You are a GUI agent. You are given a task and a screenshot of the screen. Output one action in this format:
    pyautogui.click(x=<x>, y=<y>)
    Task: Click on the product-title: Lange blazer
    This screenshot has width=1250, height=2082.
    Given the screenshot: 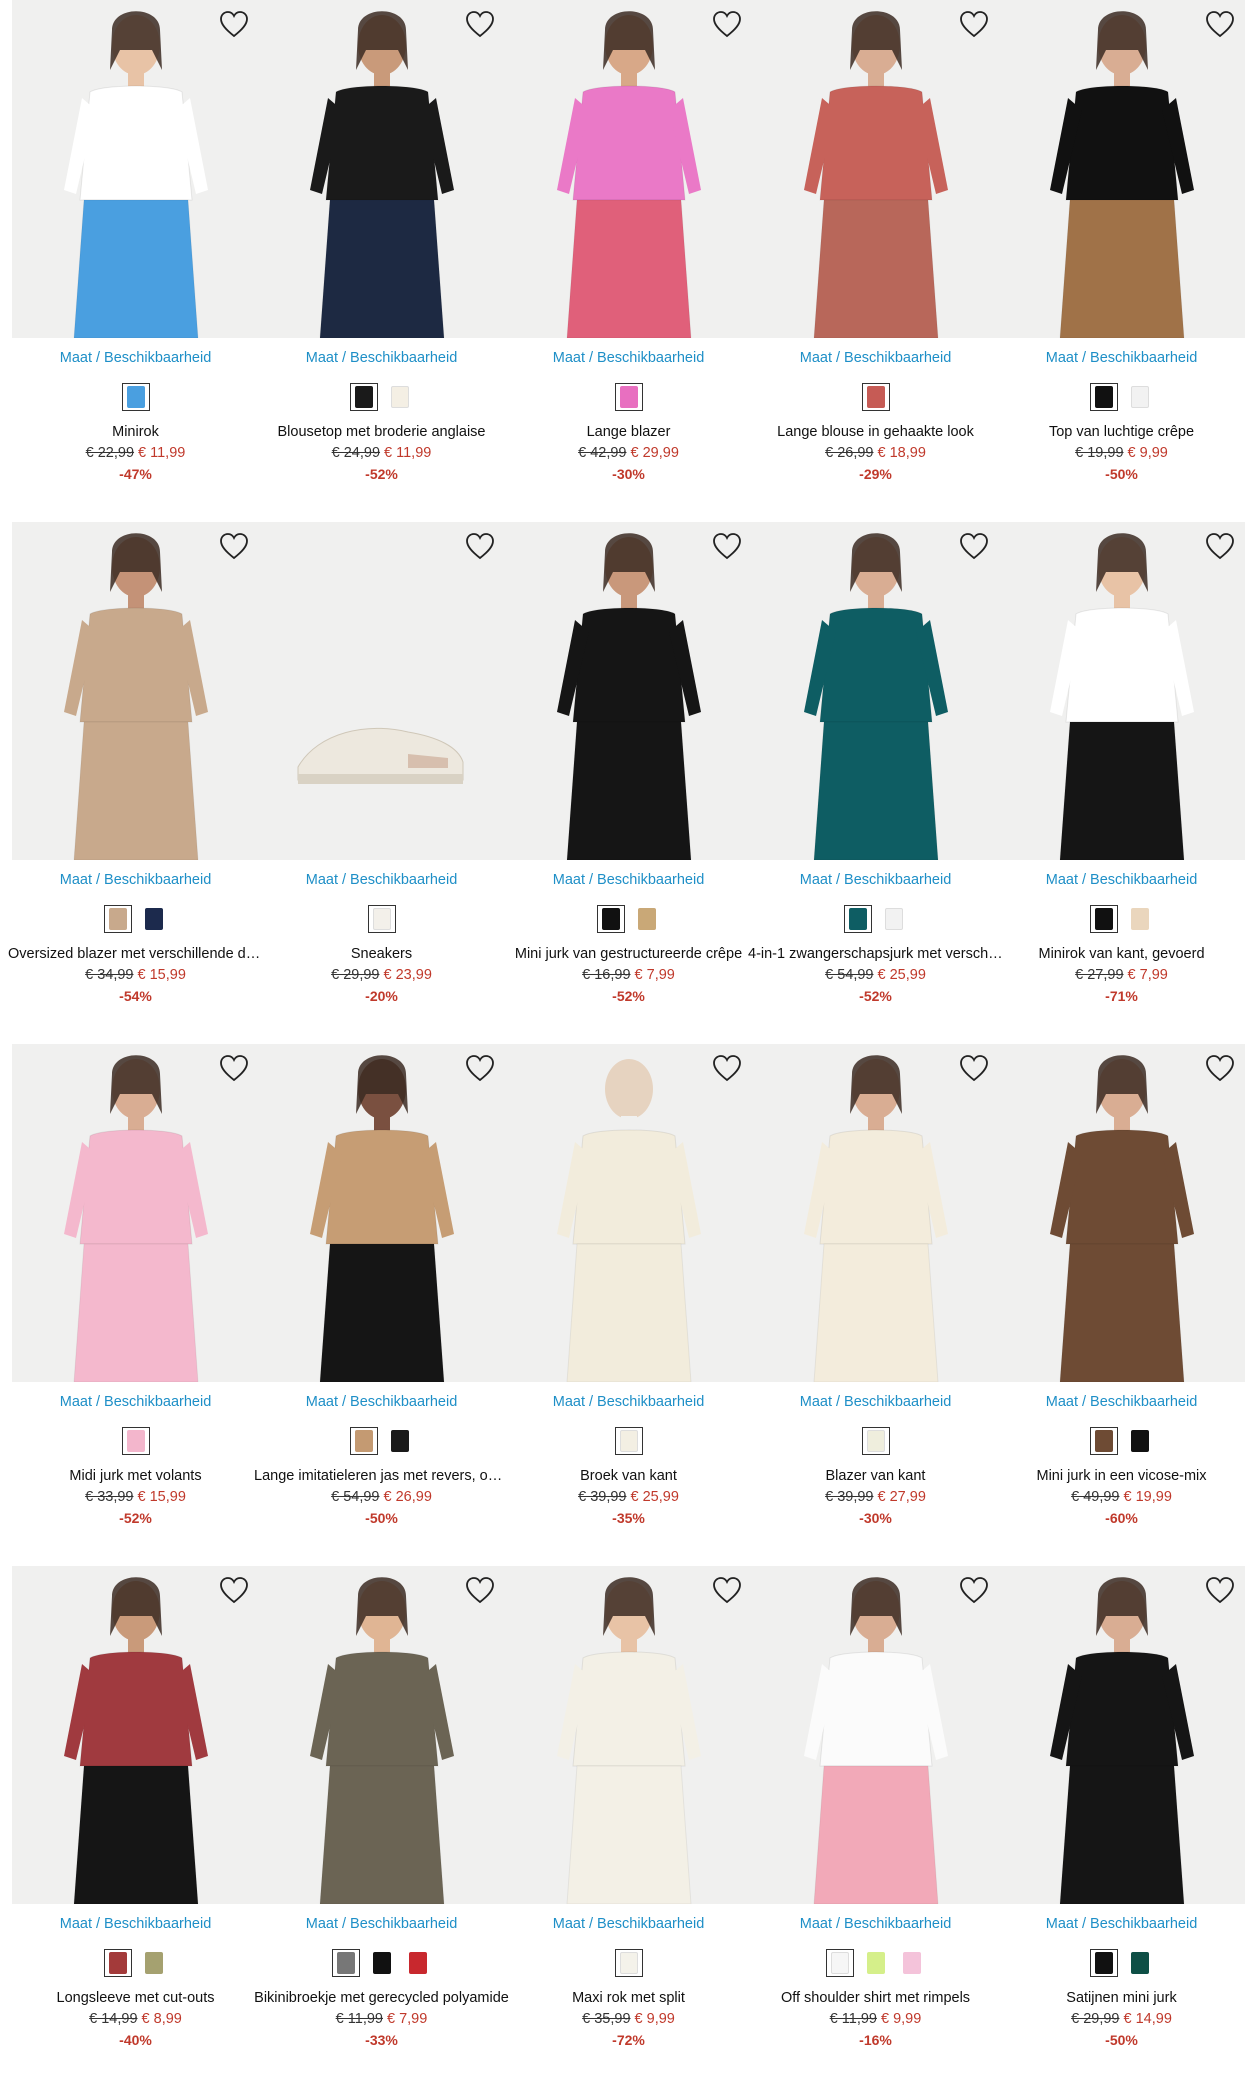 What is the action you would take?
    pyautogui.click(x=628, y=432)
    